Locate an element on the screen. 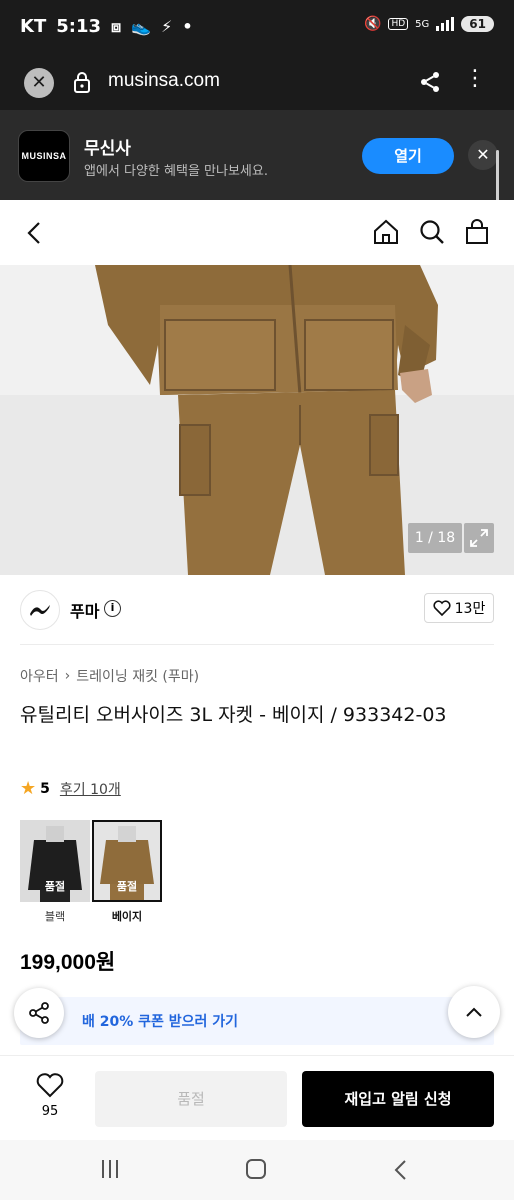 This screenshot has height=1200, width=514. reviews-link: 후기 10개 is located at coordinates (90, 789).